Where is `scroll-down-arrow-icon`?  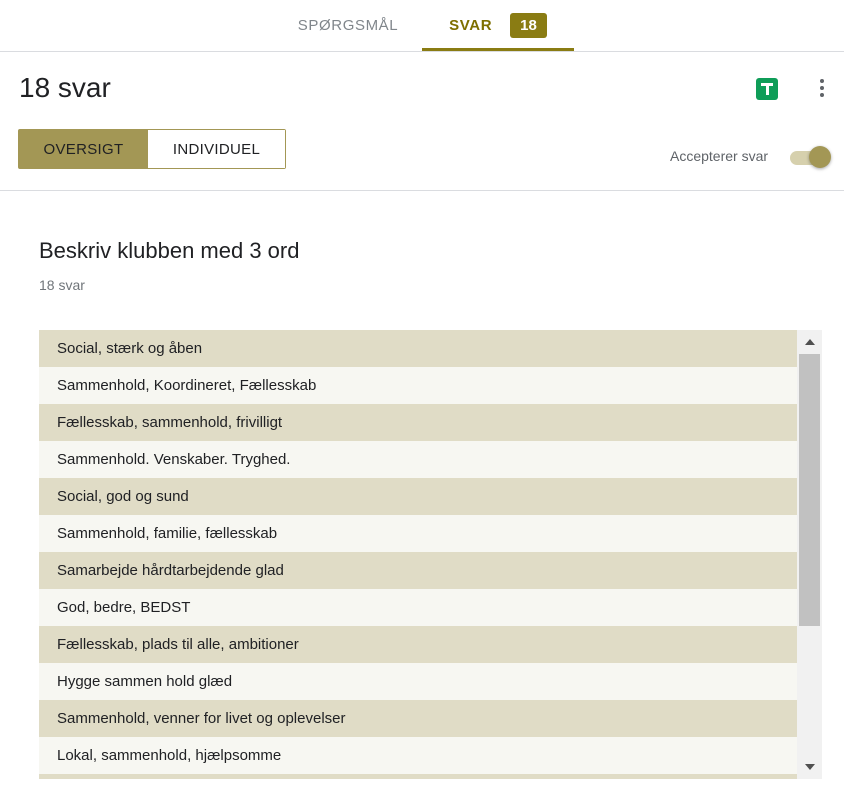
scroll-down-arrow-icon is located at coordinates (809, 767).